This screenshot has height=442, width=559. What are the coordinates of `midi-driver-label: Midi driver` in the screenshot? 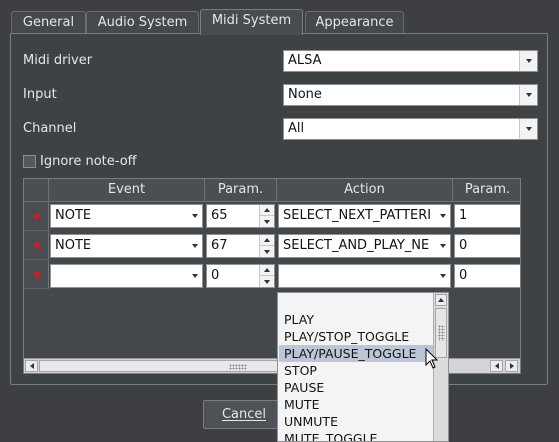 It's located at (58, 60).